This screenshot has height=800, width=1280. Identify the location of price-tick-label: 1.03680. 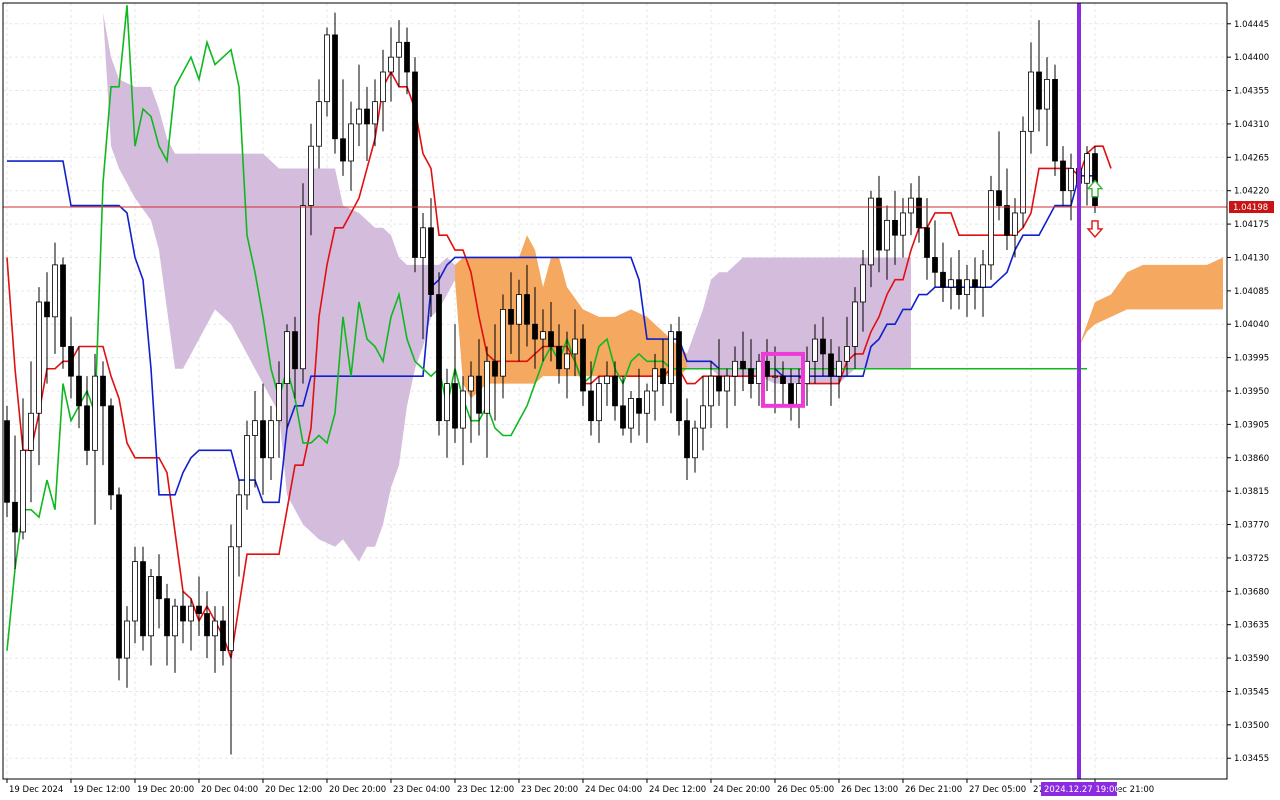
(1251, 592).